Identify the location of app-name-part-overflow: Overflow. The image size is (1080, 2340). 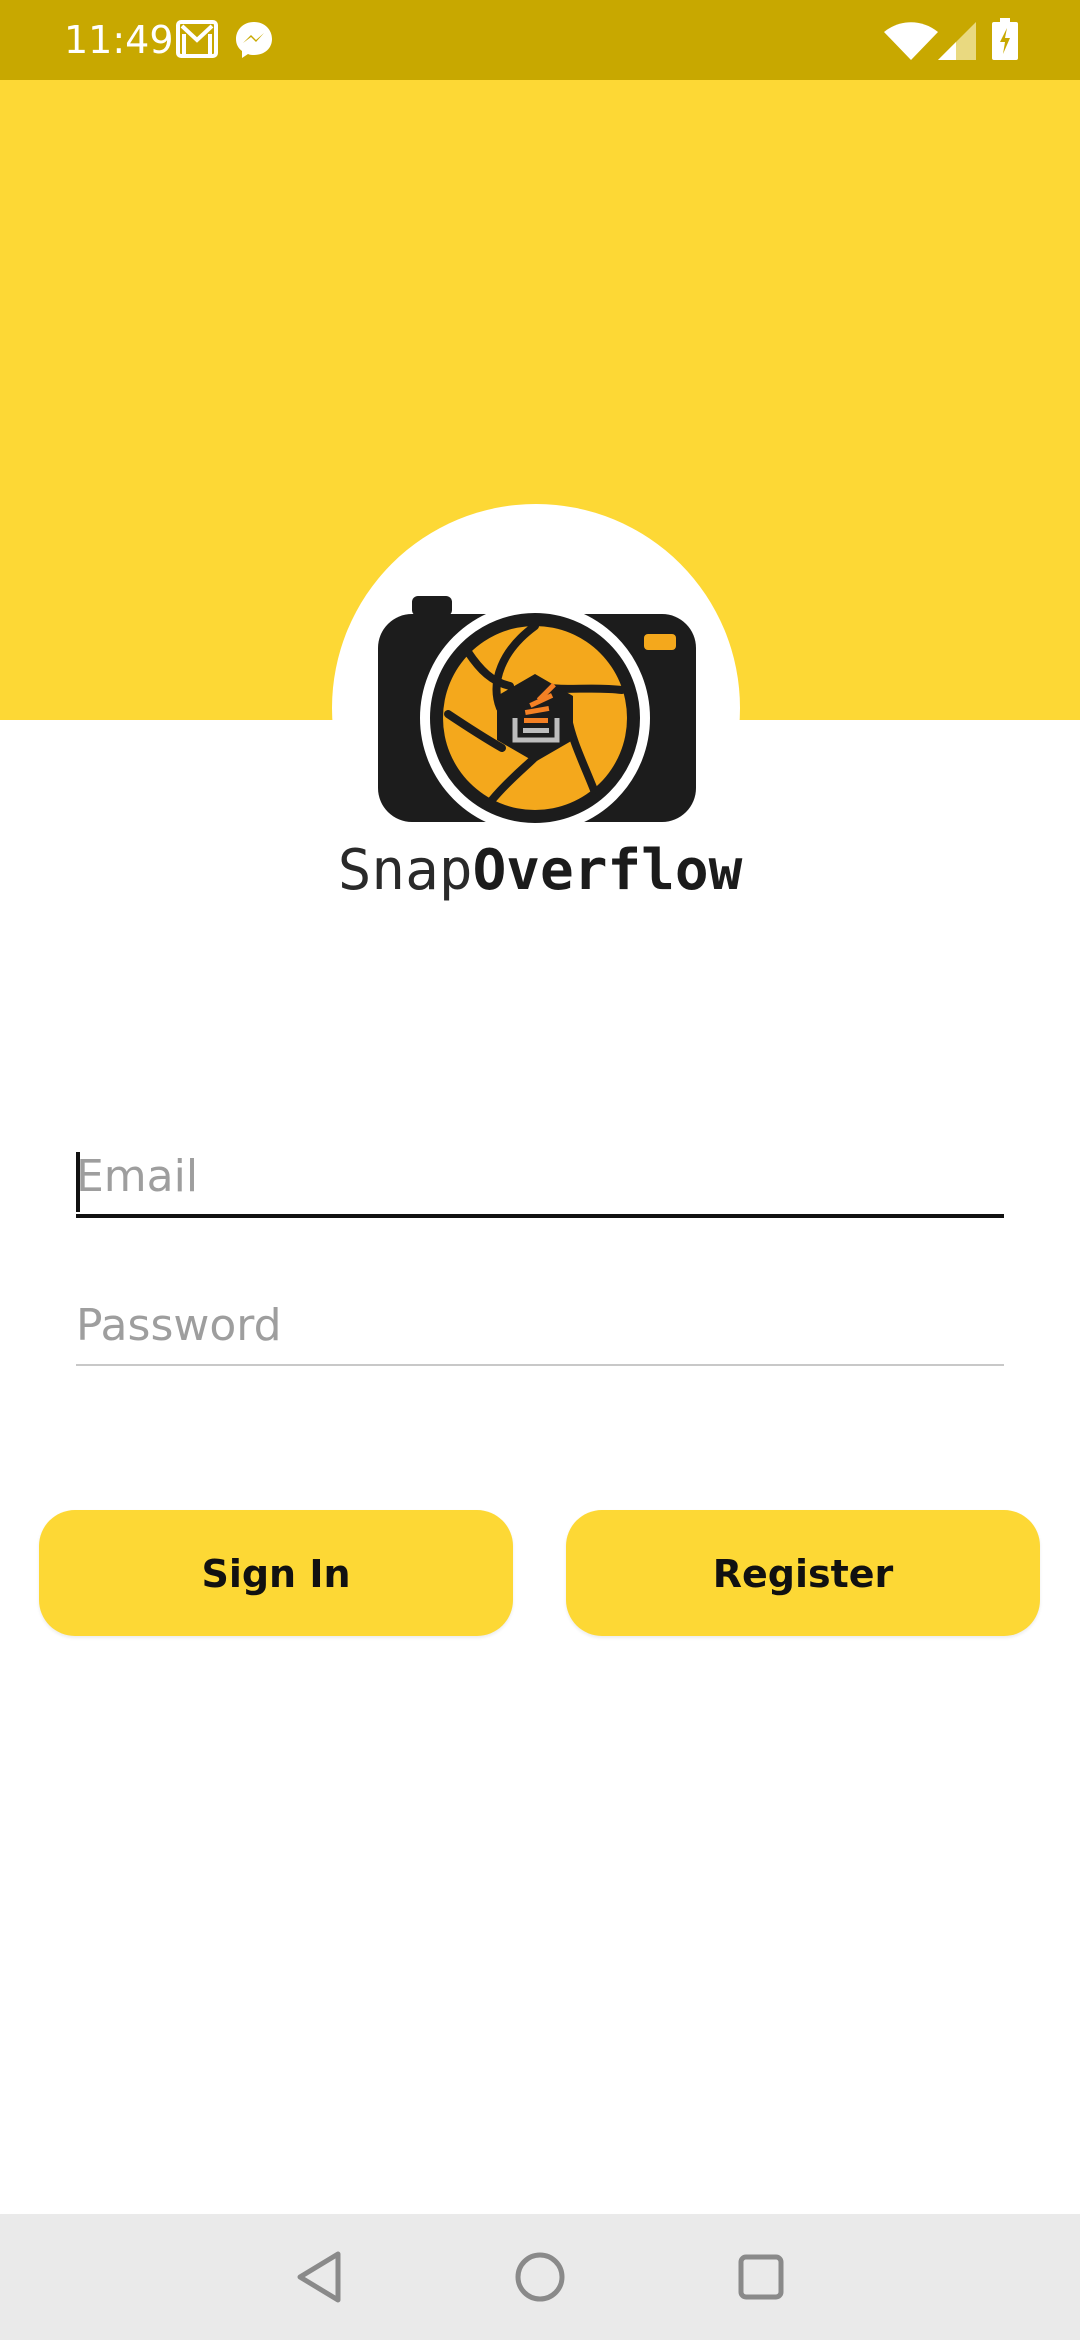
(607, 870).